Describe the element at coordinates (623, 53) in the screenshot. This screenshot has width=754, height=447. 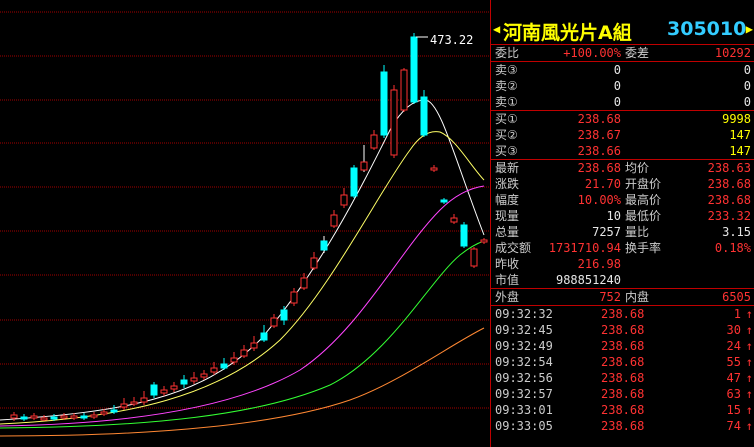
I see `commission-ratio-row: 委比 +100.00% 委差 10292` at that location.